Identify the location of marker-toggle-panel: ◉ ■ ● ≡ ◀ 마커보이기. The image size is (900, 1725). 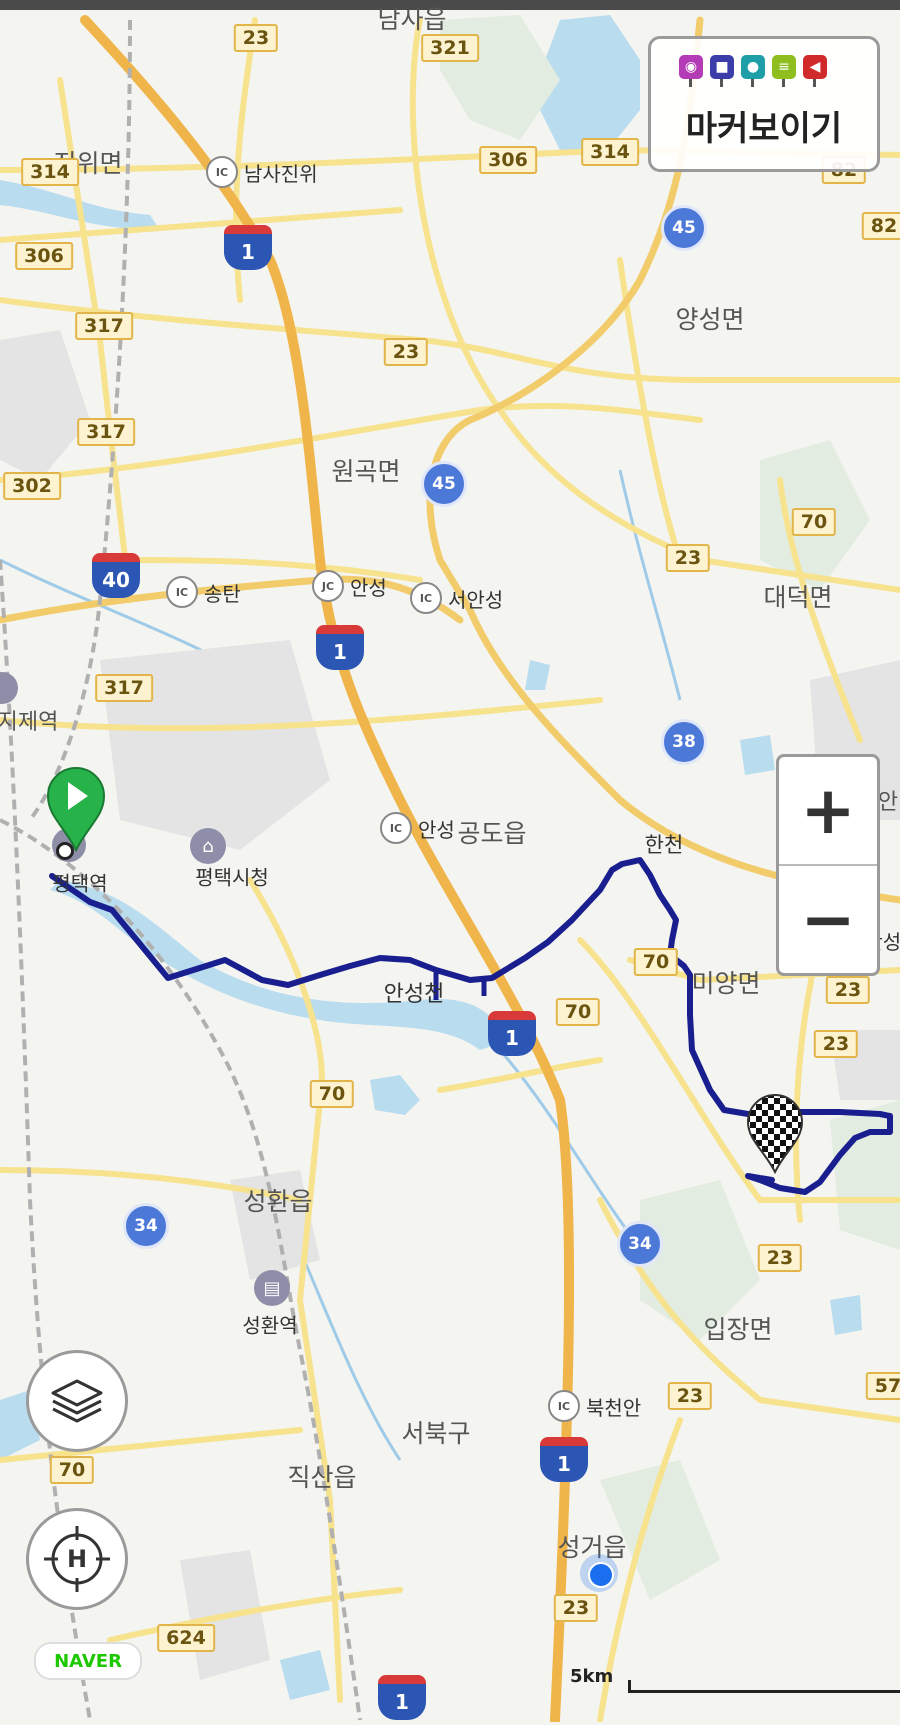
(764, 104).